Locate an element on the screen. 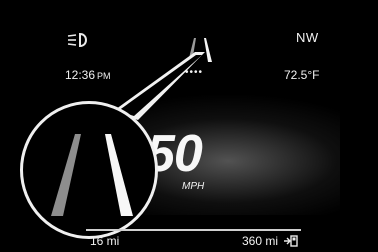 This screenshot has height=252, width=378. fuel-range: 360 mi is located at coordinates (270, 241).